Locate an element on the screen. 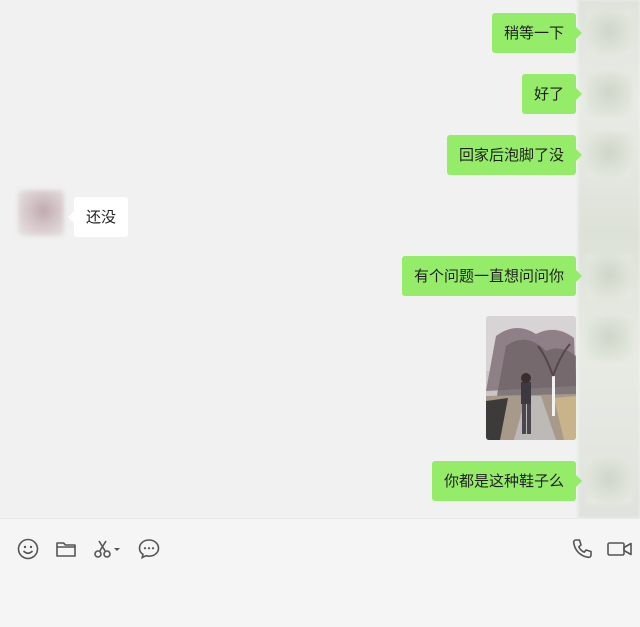  emoji-icon is located at coordinates (28, 549).